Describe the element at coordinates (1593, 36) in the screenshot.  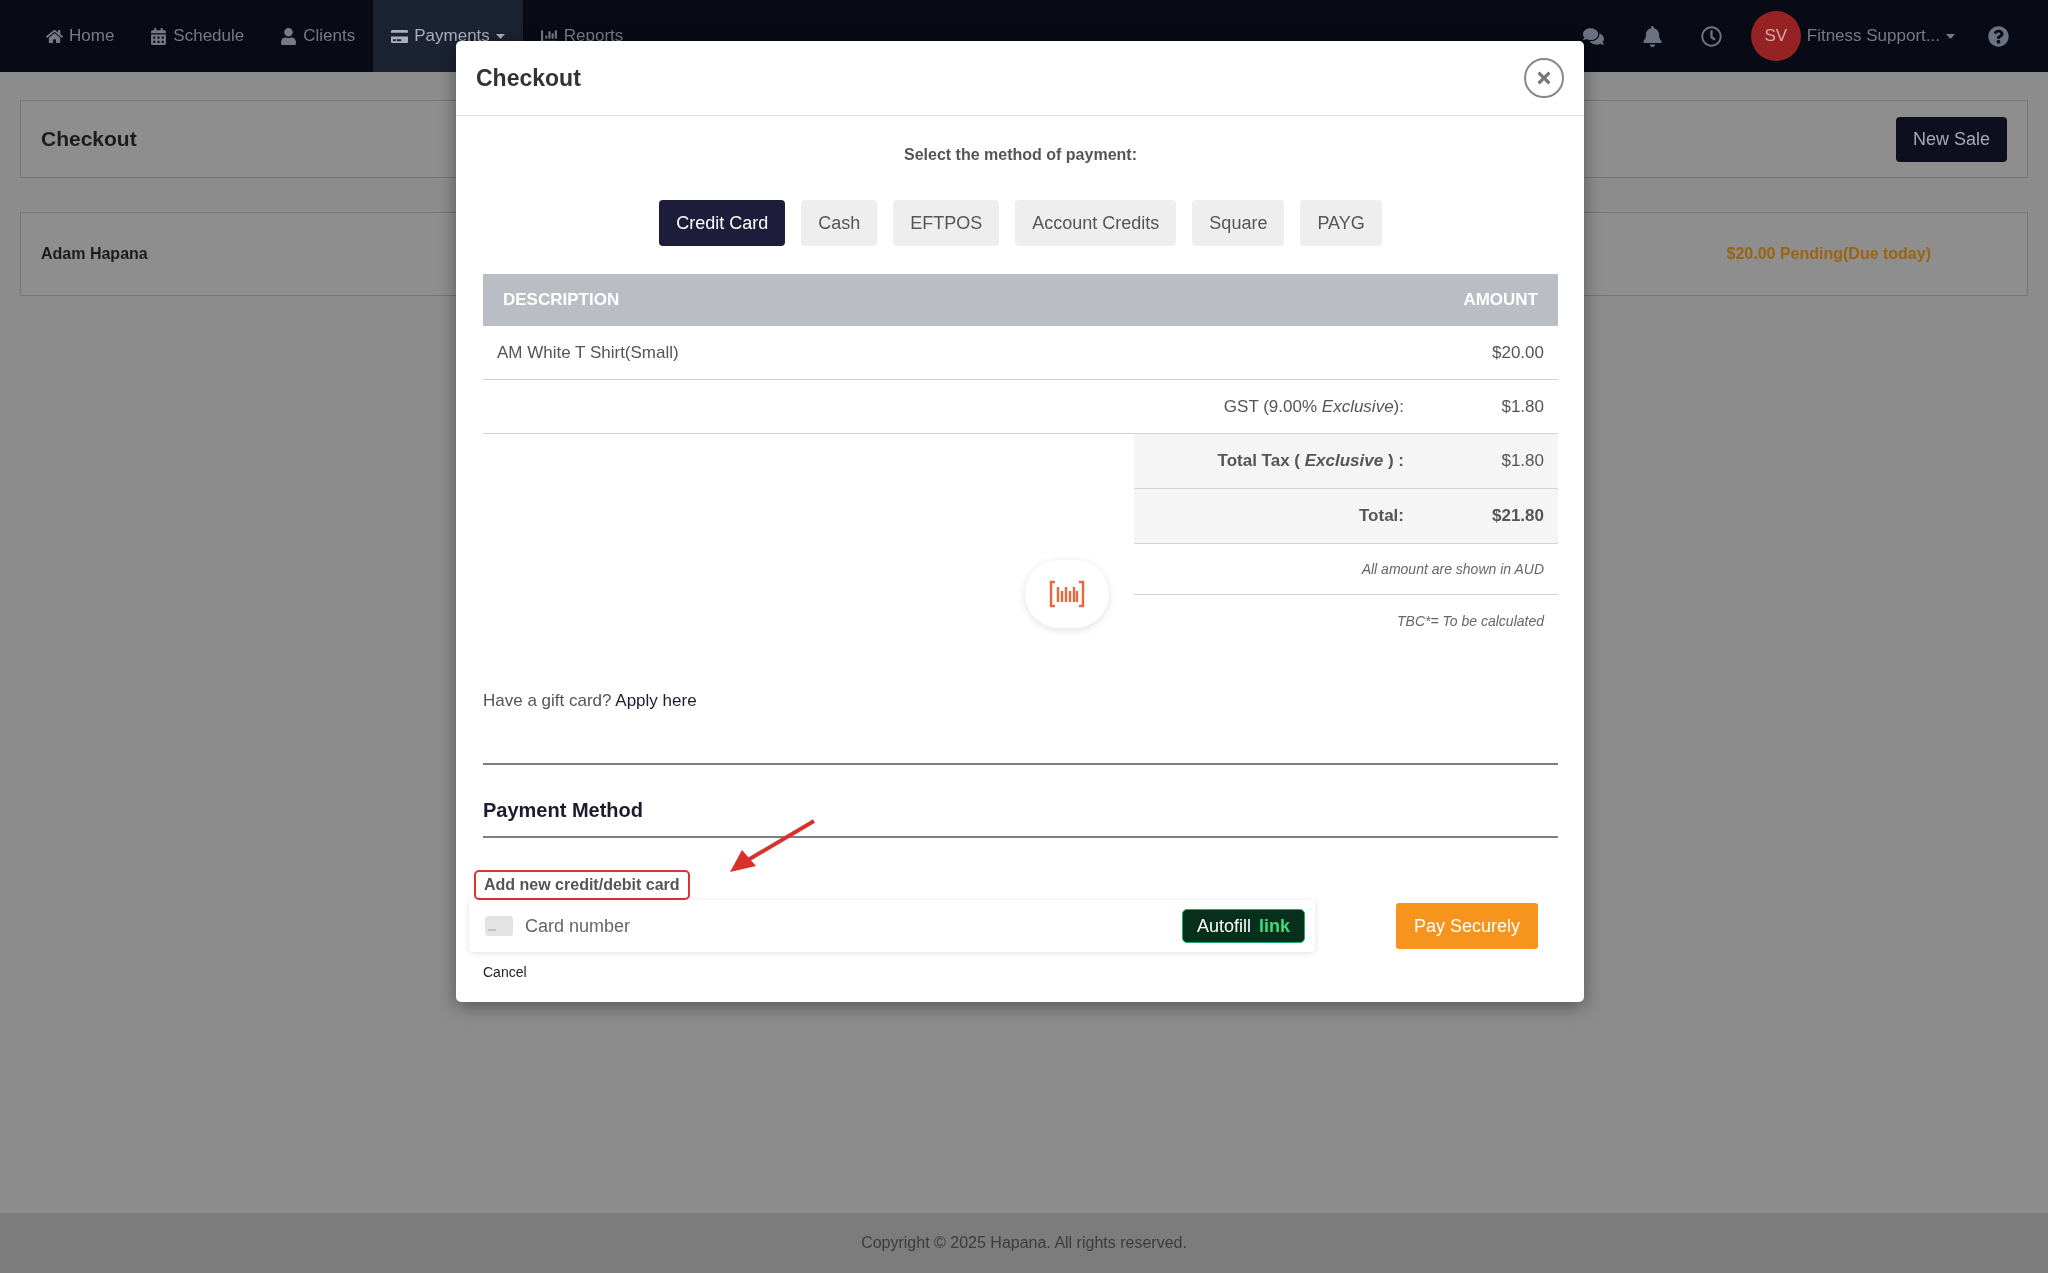
I see `chat-icon` at that location.